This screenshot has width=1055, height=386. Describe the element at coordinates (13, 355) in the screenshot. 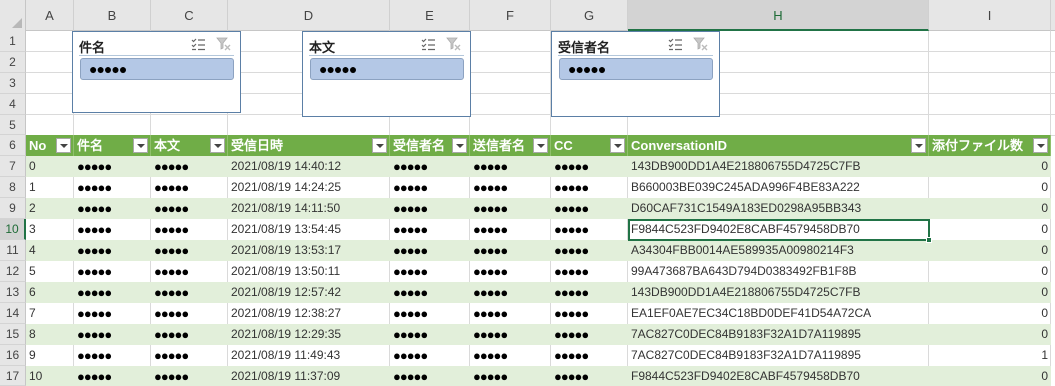

I see `row-header-16: 16` at that location.